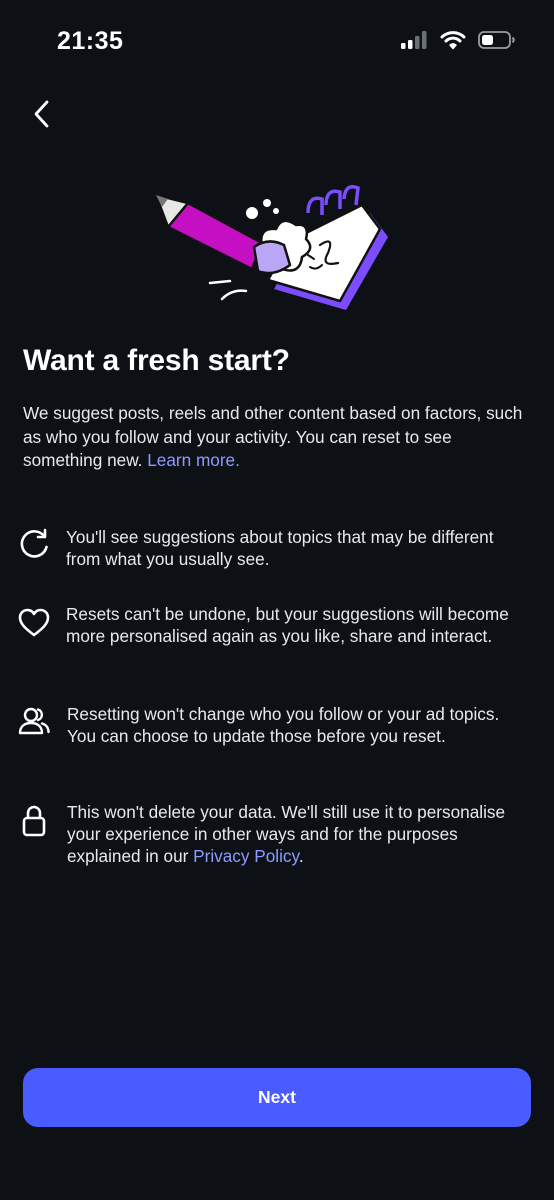 This screenshot has width=554, height=1200. Describe the element at coordinates (34, 721) in the screenshot. I see `people-icon` at that location.